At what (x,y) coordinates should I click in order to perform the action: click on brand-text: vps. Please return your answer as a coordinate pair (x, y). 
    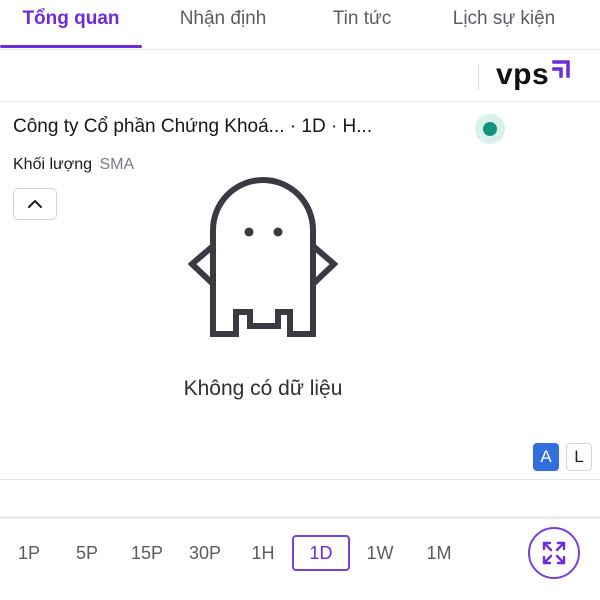
    Looking at the image, I should click on (523, 74).